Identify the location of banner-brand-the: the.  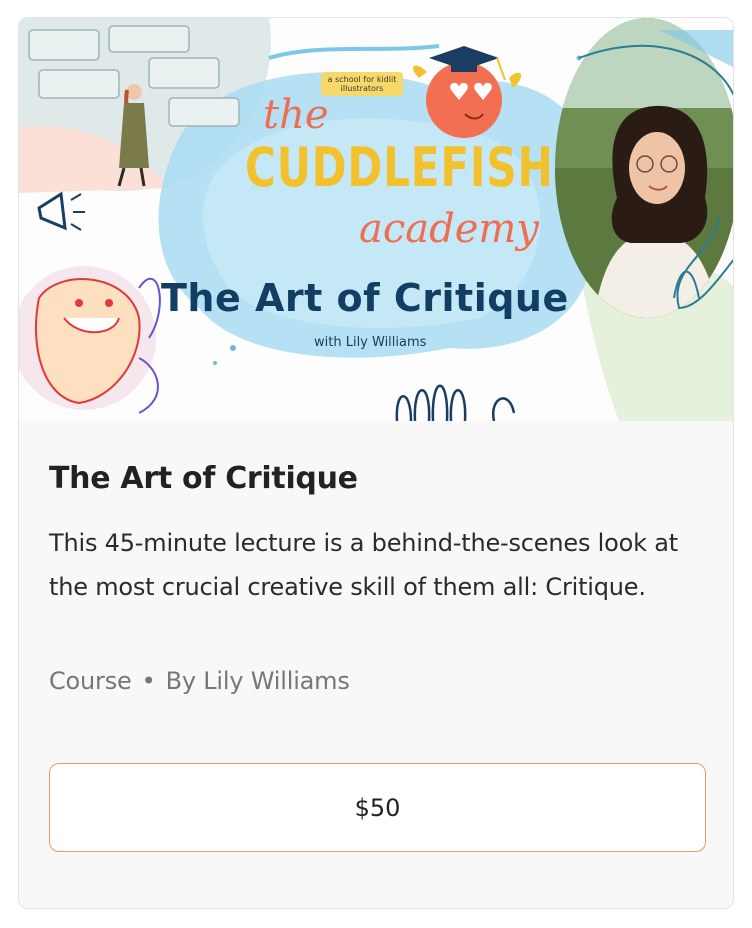
(296, 115).